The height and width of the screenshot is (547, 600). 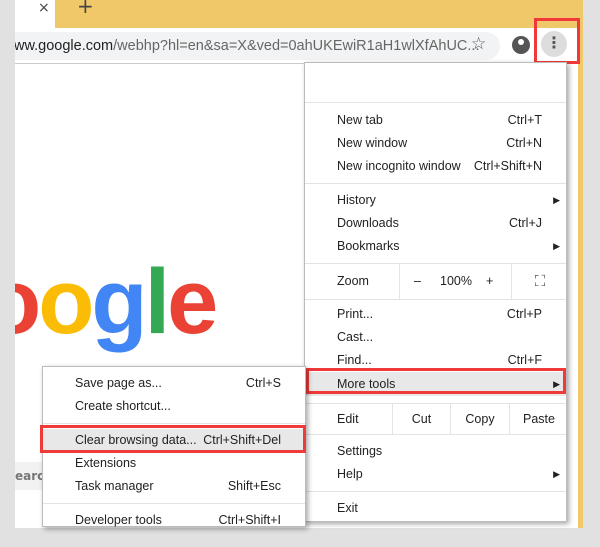 I want to click on menu-item-label: Extensions, so click(x=106, y=463).